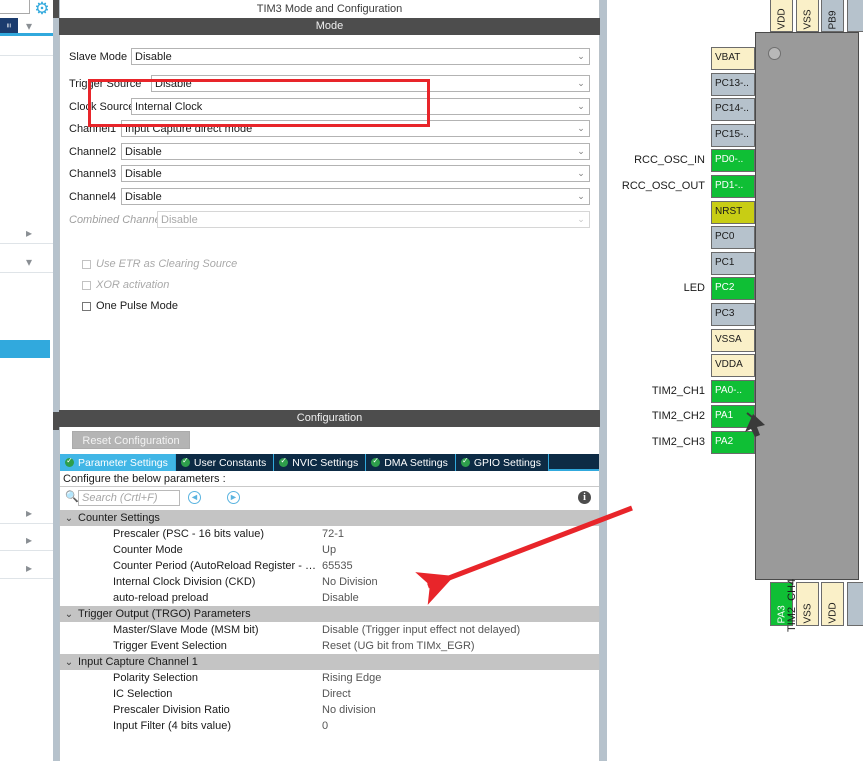  I want to click on chip-pin-left: PC1, so click(733, 263).